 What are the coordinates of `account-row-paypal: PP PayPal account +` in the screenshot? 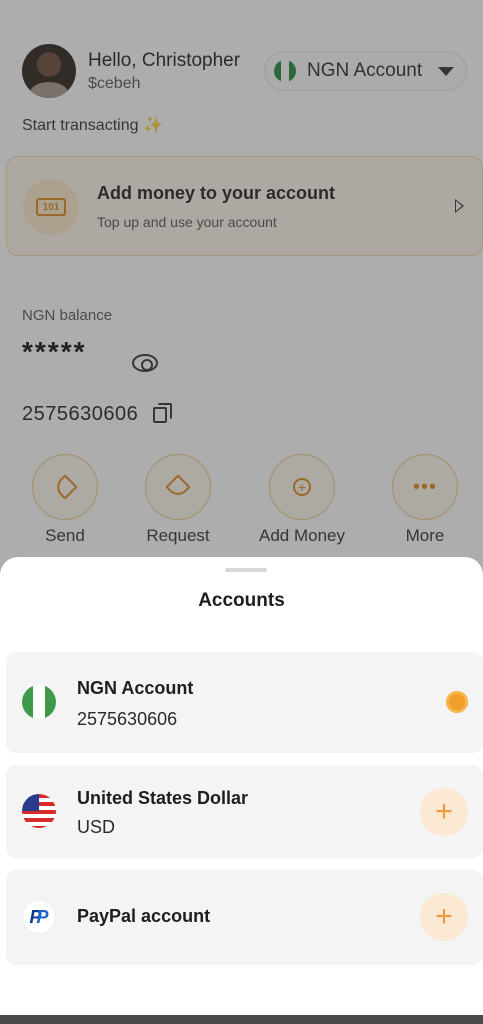 It's located at (244, 917).